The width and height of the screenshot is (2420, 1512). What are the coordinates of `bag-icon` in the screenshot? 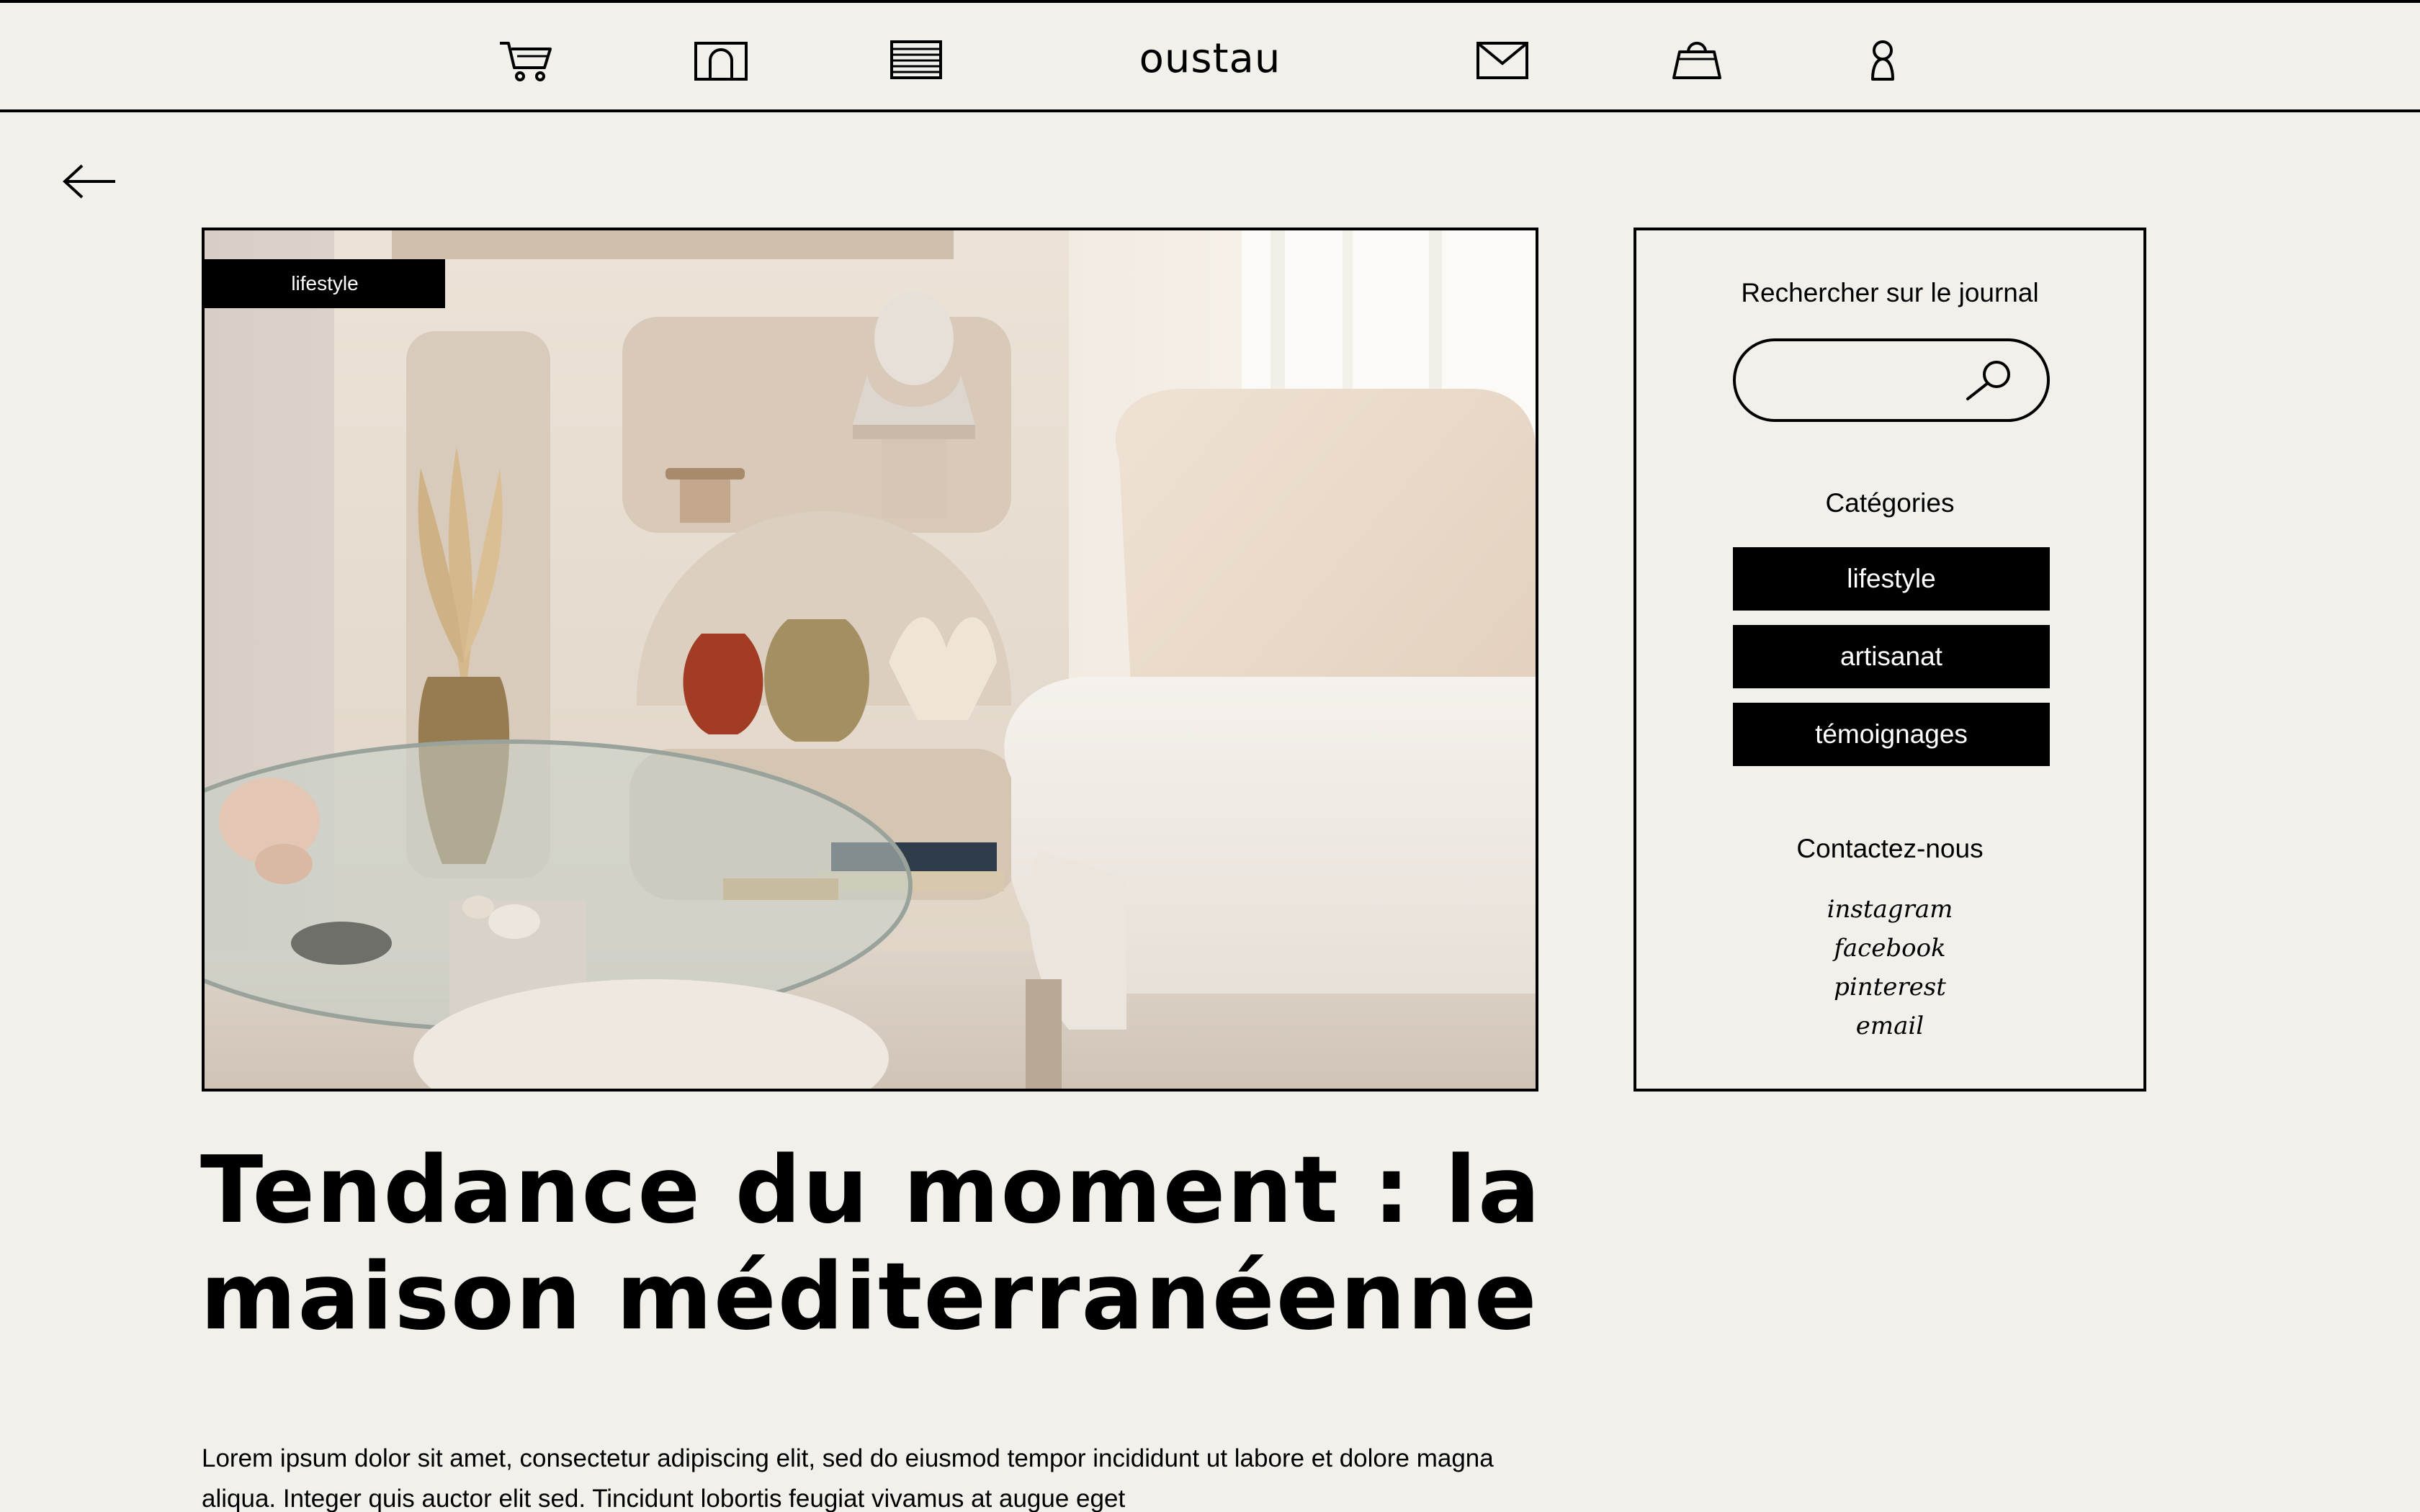 It's located at (1697, 60).